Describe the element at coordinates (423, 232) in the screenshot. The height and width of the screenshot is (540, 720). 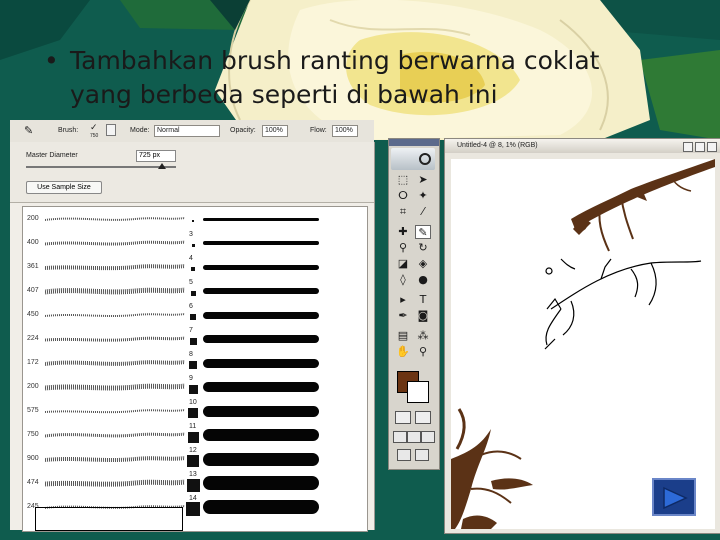
I see `brush-tool-icon-selected: ✎` at that location.